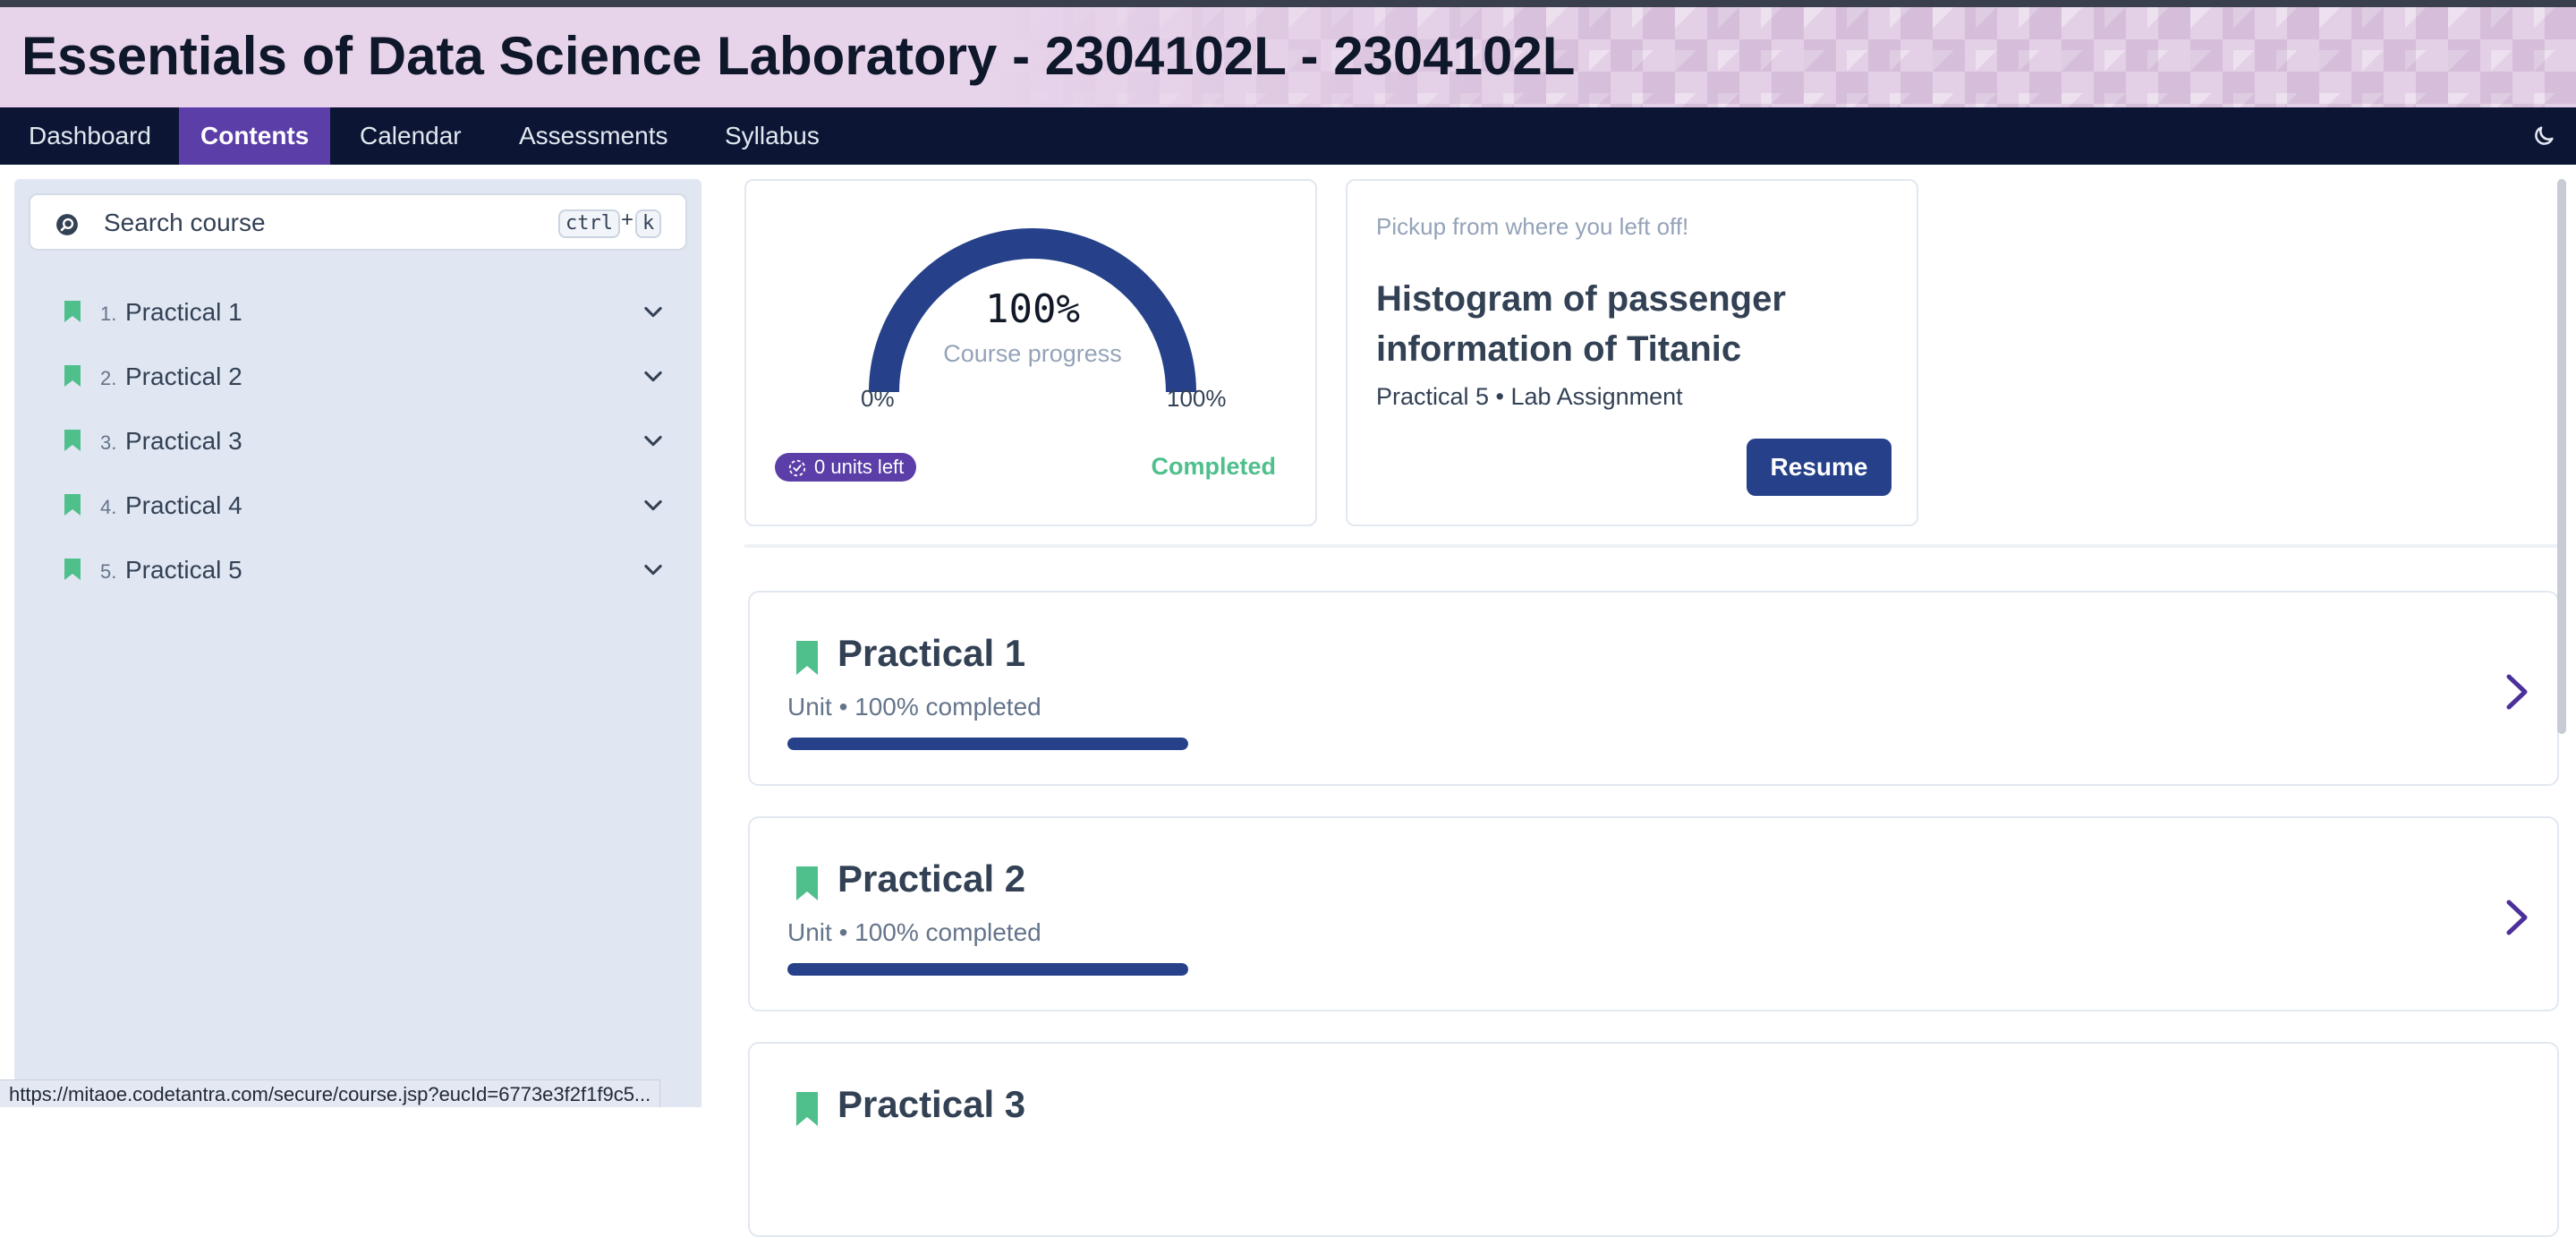 Image resolution: width=2576 pixels, height=1237 pixels. What do you see at coordinates (108, 442) in the screenshot?
I see `sidebar-item-number: 3.` at bounding box center [108, 442].